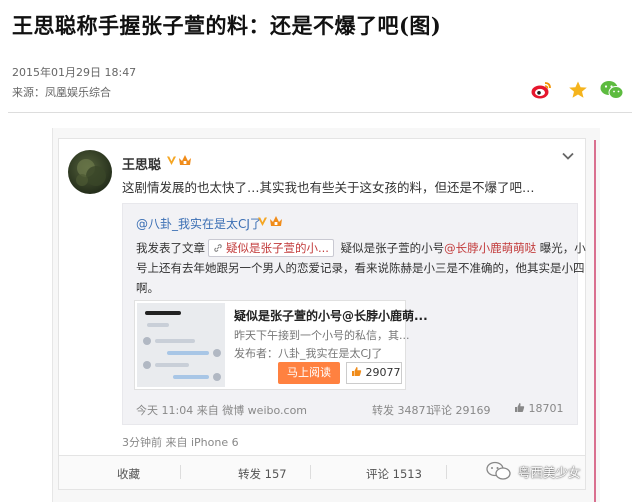 This screenshot has width=640, height=502. I want to click on repost-timestamp: 今天 11:04 来自 微博 weibo.com, so click(222, 410).